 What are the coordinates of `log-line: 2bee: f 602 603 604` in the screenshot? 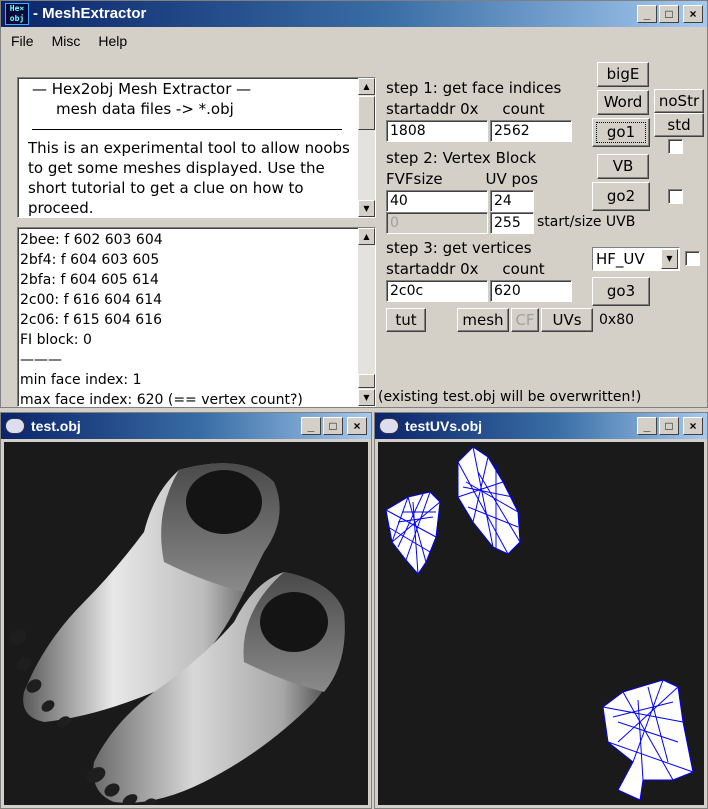 It's located at (91, 240).